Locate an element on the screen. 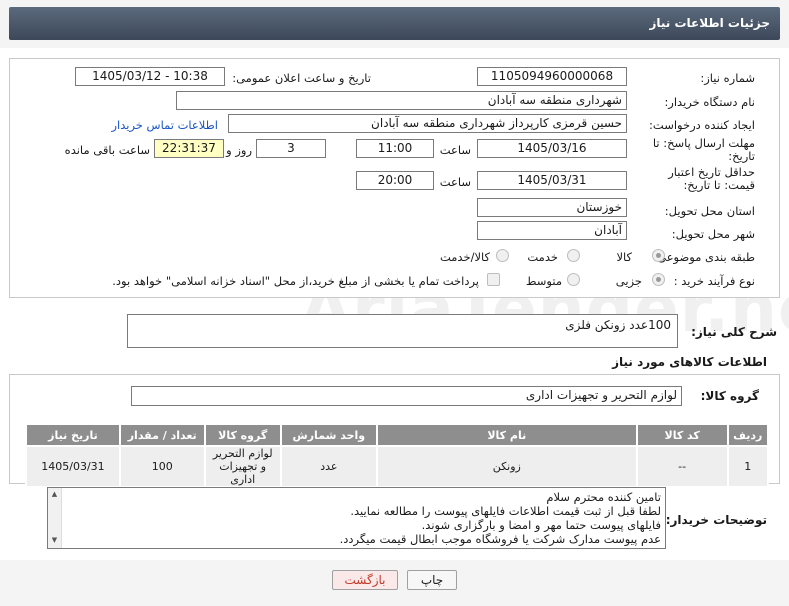 The image size is (789, 606). city-label: شهر محل تحویل: is located at coordinates (713, 234).